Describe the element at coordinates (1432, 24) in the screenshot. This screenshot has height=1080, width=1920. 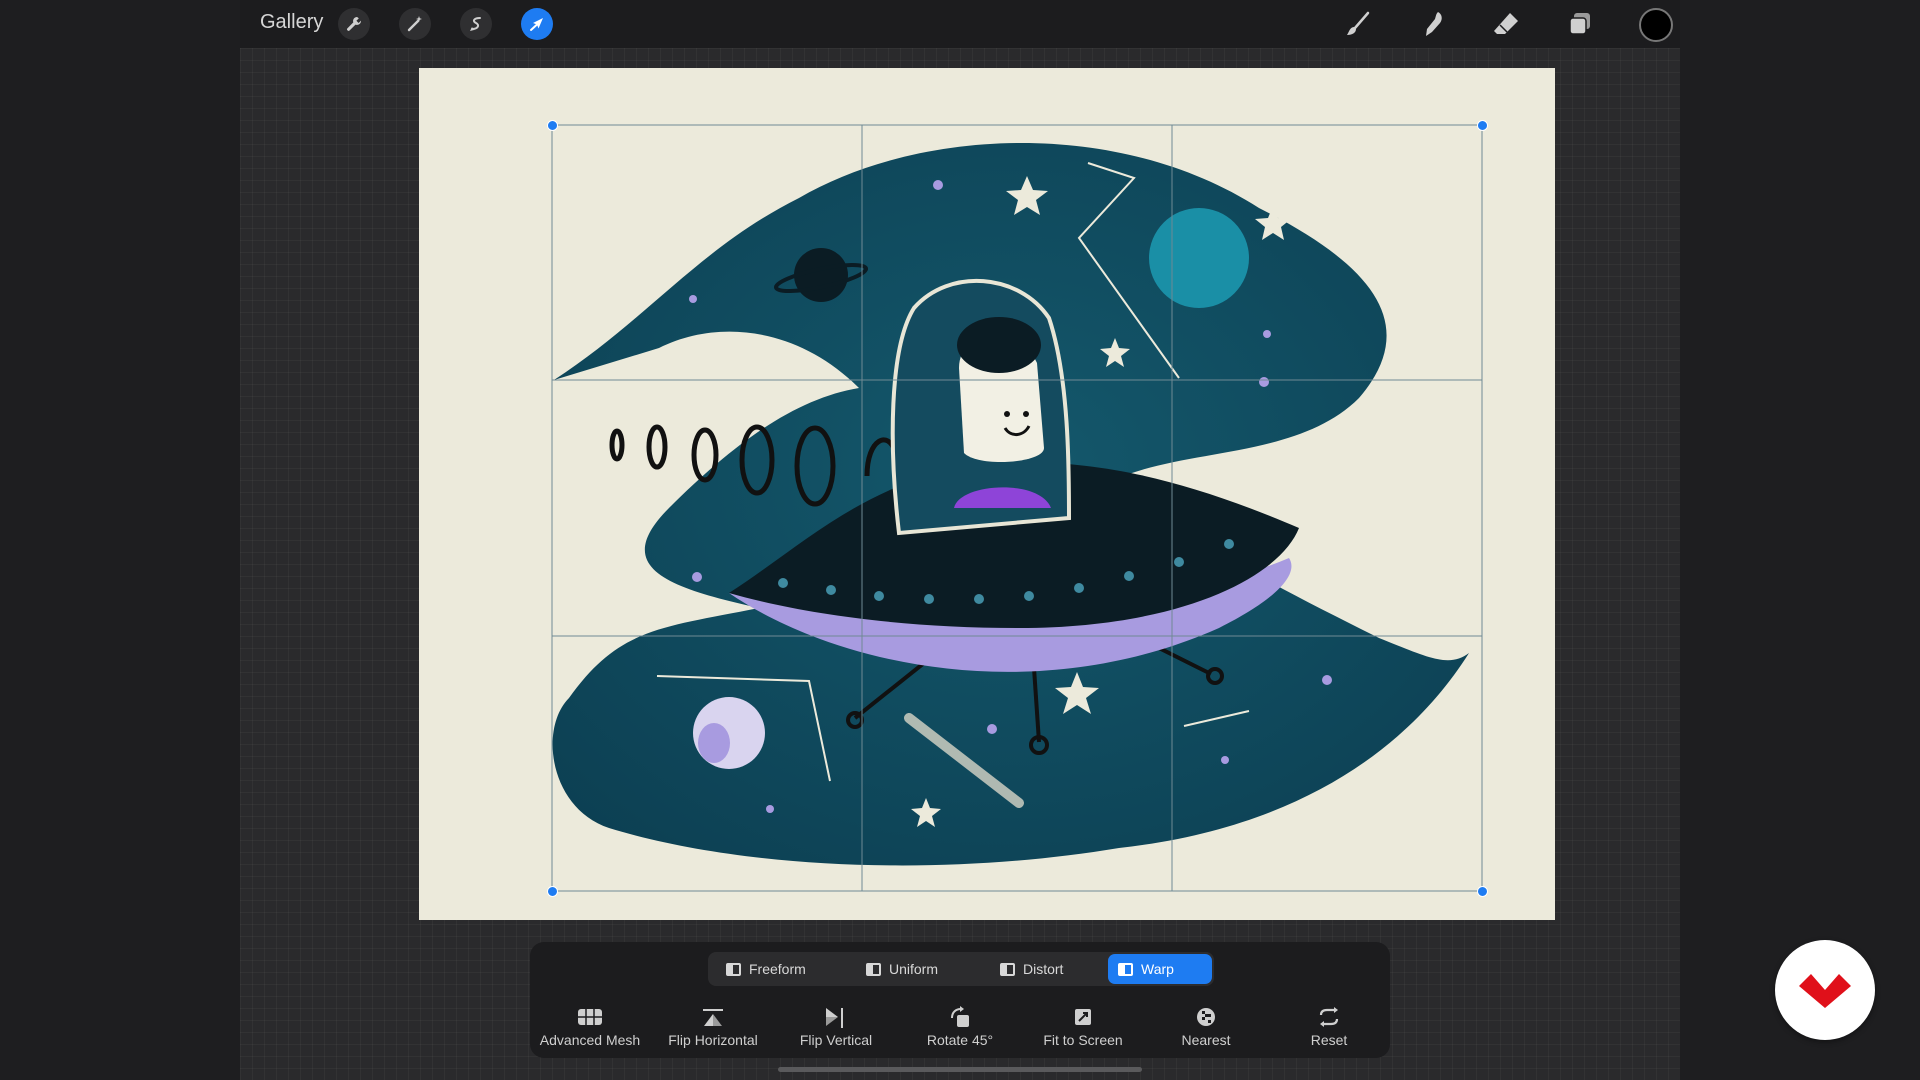
I see `smudge-icon` at that location.